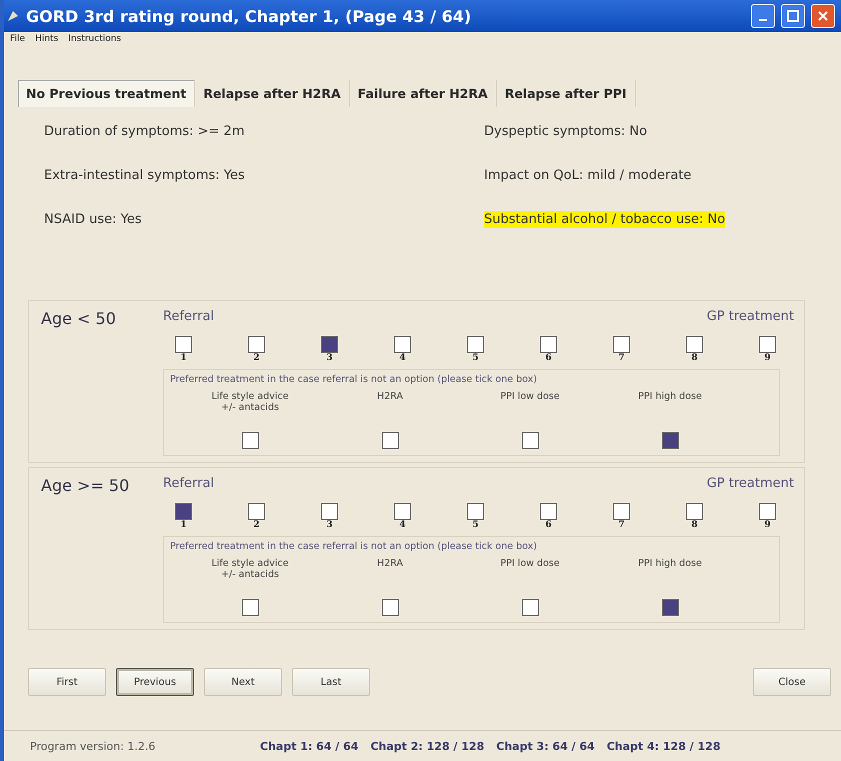 The image size is (841, 761). Describe the element at coordinates (18, 39) in the screenshot. I see `menu-item: File` at that location.